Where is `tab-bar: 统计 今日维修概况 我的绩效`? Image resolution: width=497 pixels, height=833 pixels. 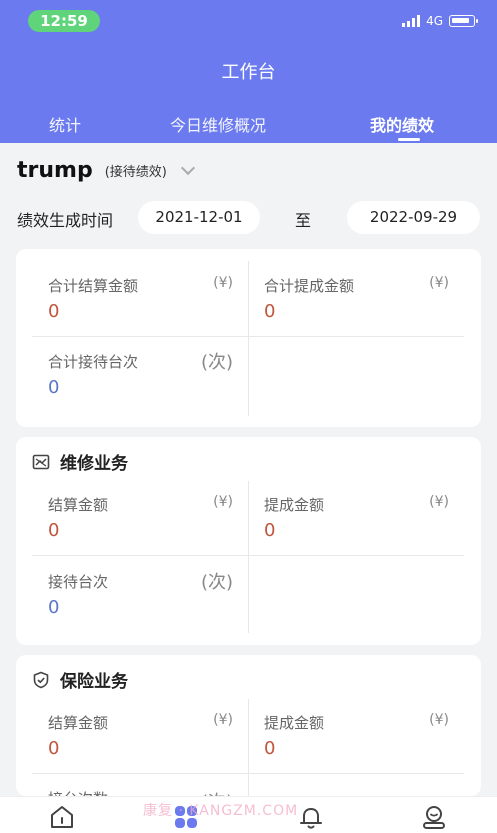 tab-bar: 统计 今日维修概况 我的绩效 is located at coordinates (248, 127).